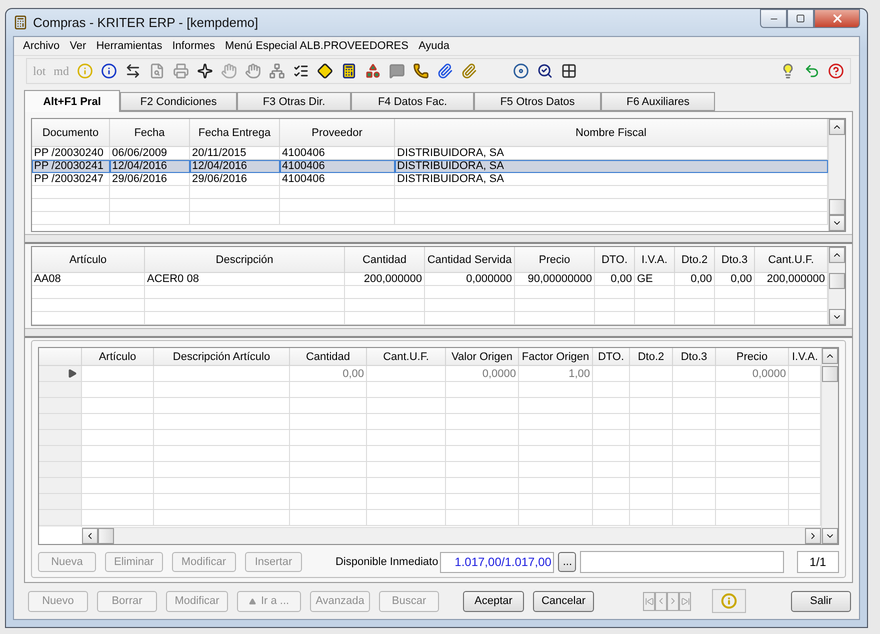  What do you see at coordinates (385, 279) in the screenshot?
I see `table-cell: 200,000000` at bounding box center [385, 279].